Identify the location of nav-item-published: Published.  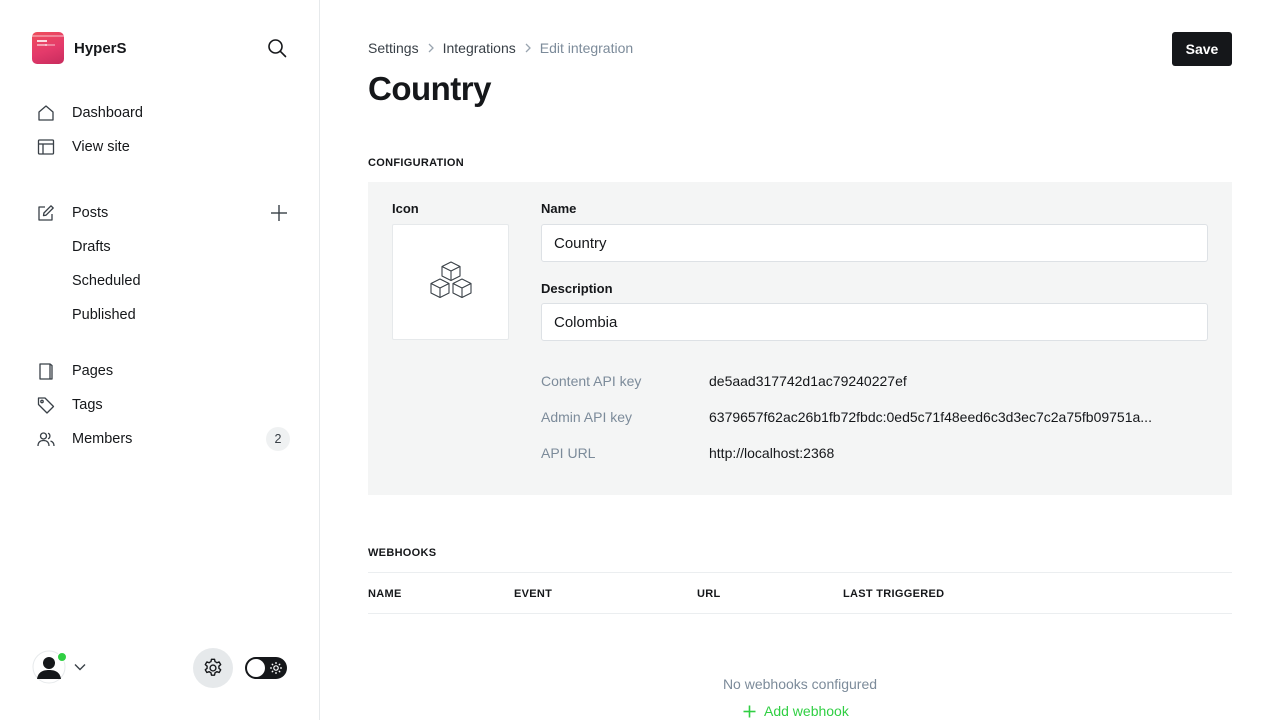
(162, 315).